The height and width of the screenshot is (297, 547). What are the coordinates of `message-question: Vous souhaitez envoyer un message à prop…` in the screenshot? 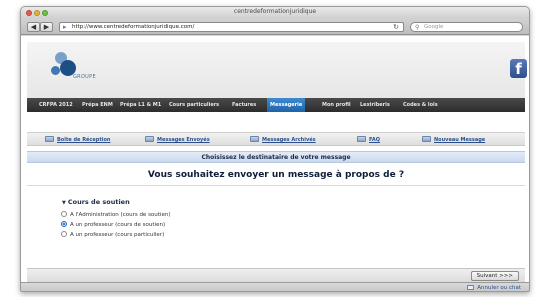 It's located at (276, 175).